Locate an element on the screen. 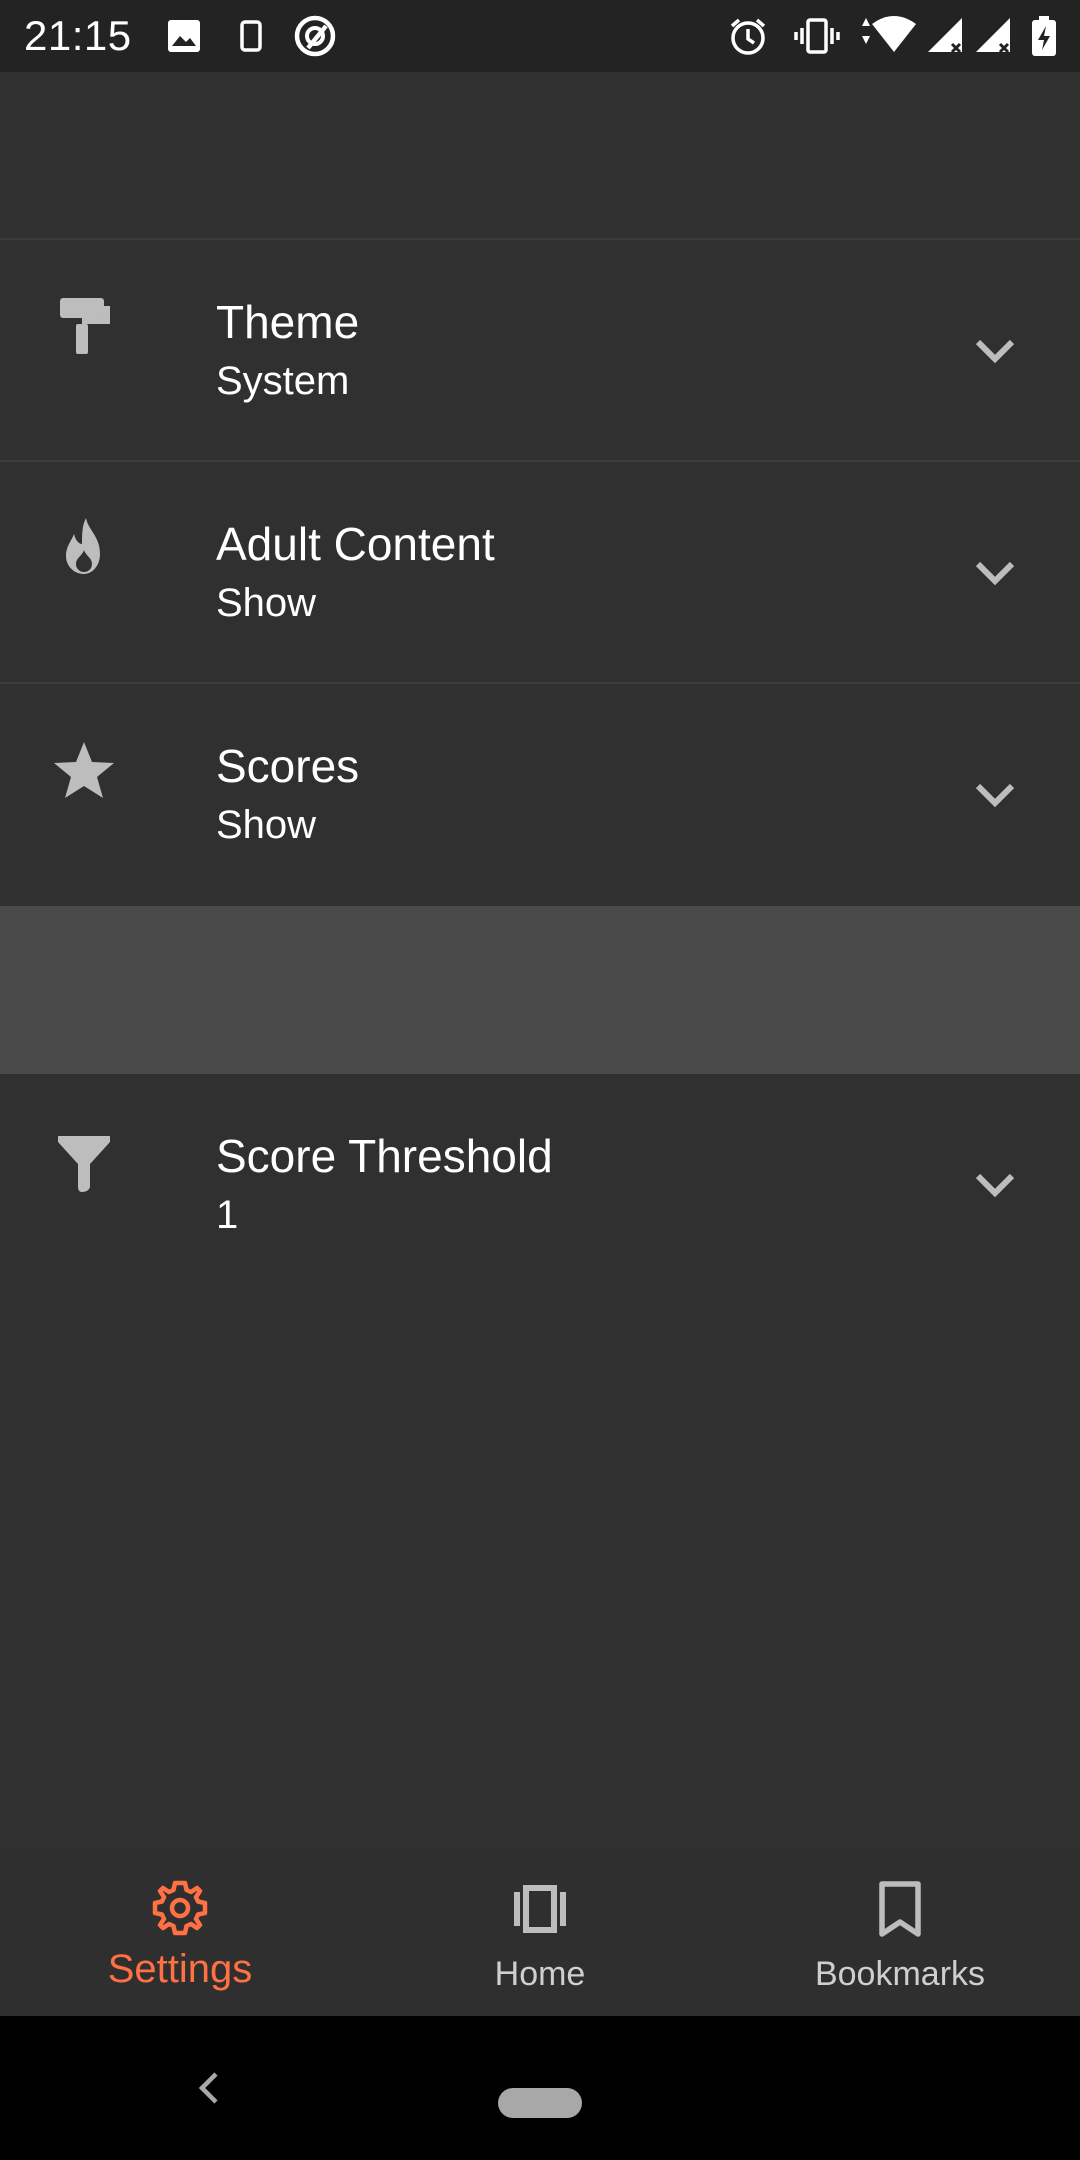 The width and height of the screenshot is (1080, 2160). nav-item-bookmarks: Bookmarks is located at coordinates (900, 1932).